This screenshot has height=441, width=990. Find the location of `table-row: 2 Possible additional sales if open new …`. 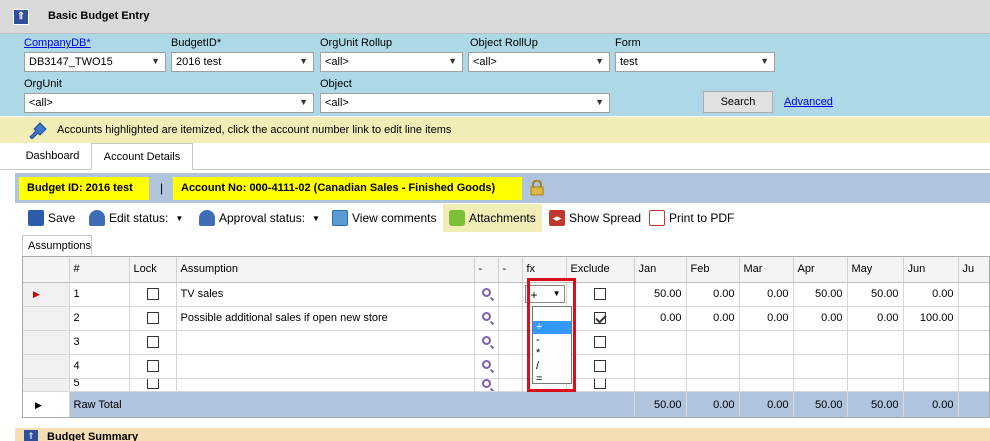

table-row: 2 Possible additional sales if open new … is located at coordinates (506, 318).